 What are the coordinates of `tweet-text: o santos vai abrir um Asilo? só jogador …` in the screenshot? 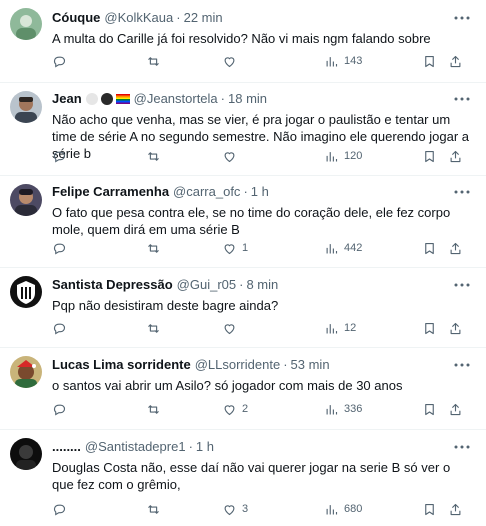 It's located at (227, 385).